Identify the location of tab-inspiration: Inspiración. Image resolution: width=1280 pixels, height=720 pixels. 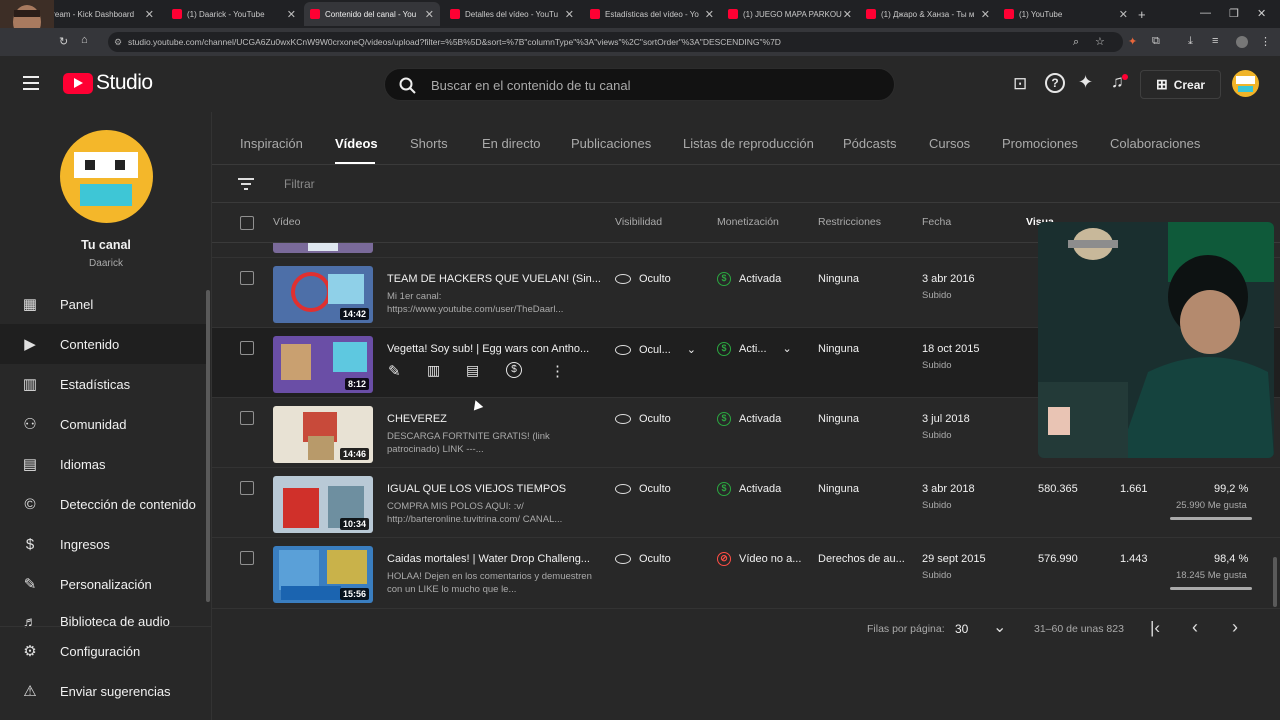
(271, 143).